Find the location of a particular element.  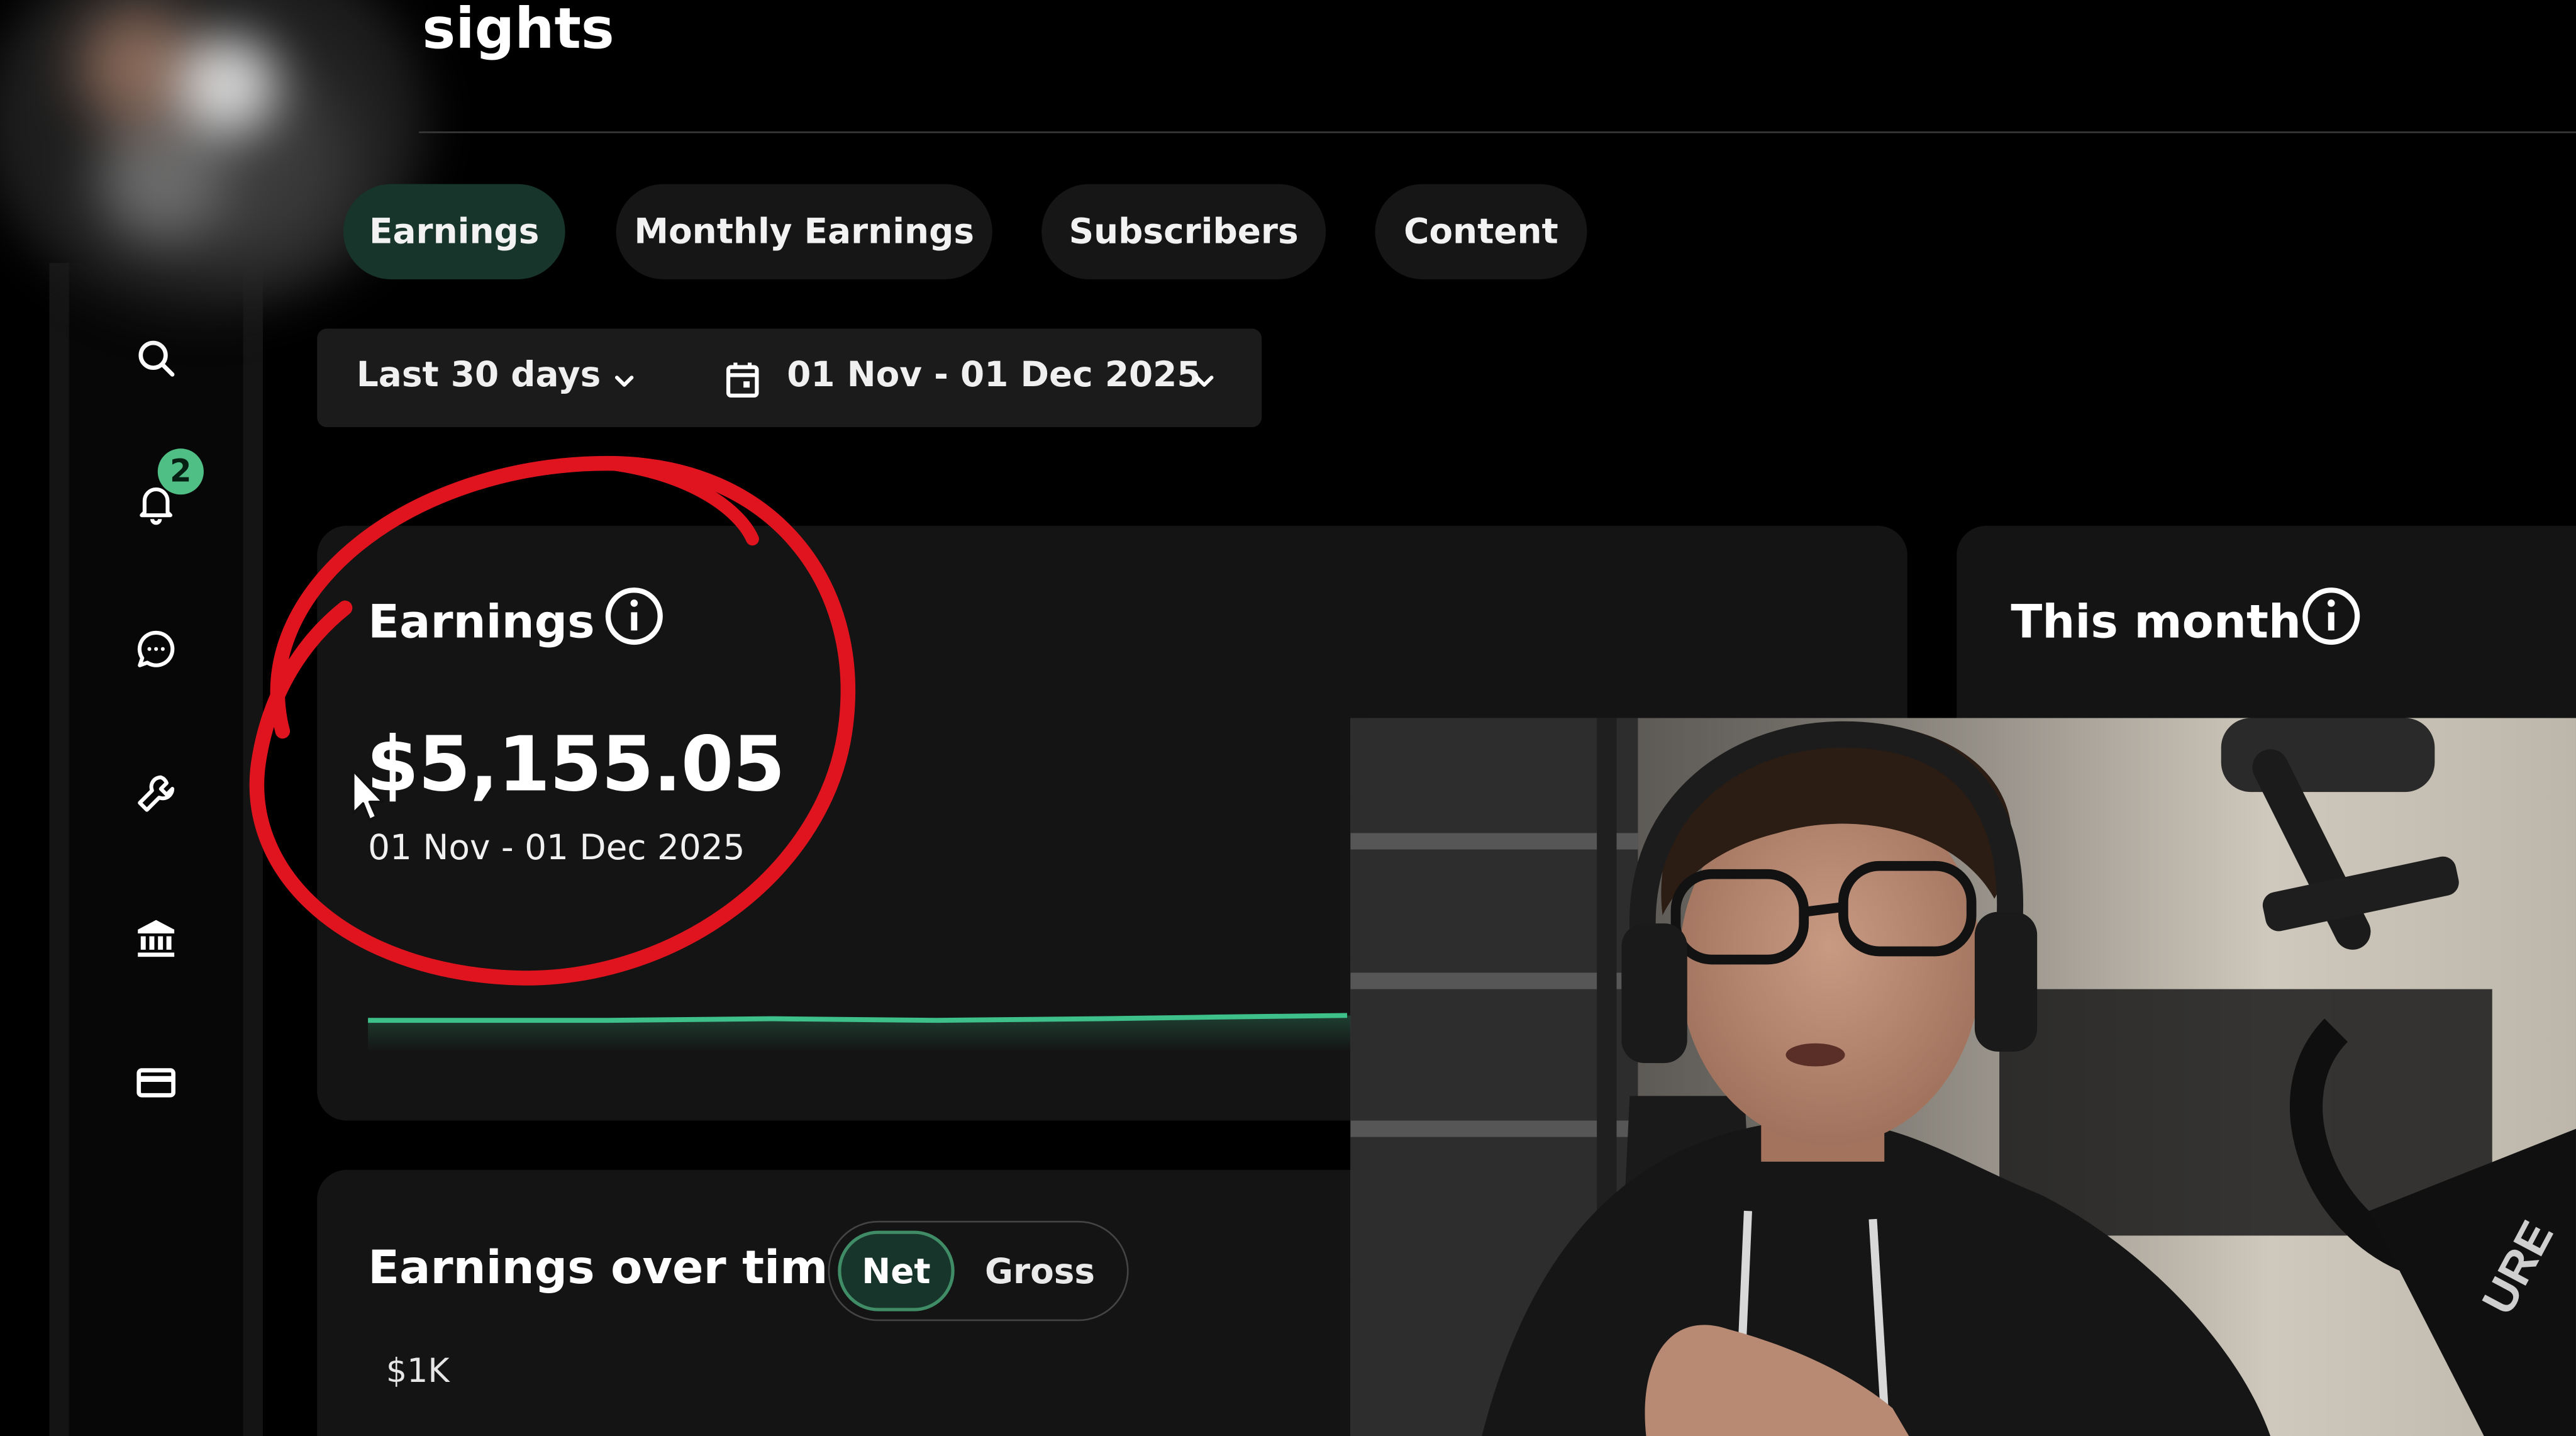

info-icon is located at coordinates (2331, 616).